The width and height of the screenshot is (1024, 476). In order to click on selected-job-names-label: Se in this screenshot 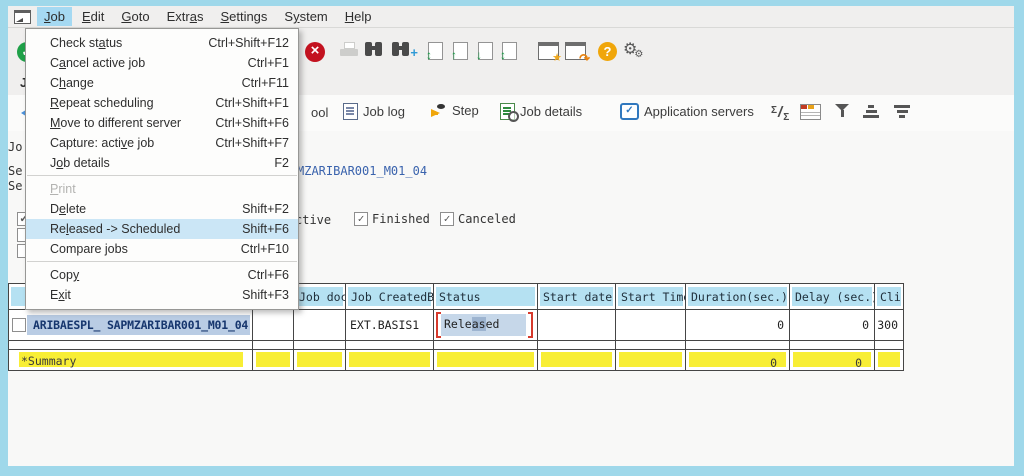, I will do `click(15, 171)`.